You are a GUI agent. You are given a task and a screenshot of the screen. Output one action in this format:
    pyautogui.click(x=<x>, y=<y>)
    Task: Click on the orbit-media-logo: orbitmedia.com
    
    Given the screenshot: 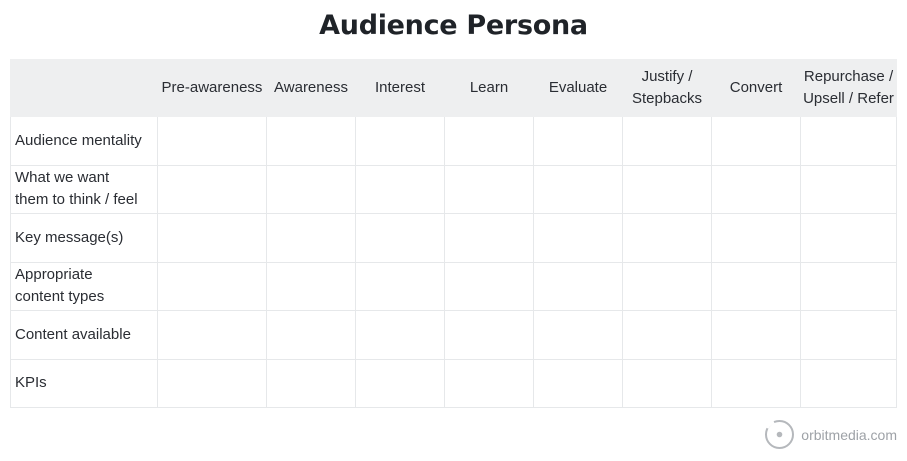 What is the action you would take?
    pyautogui.click(x=830, y=434)
    